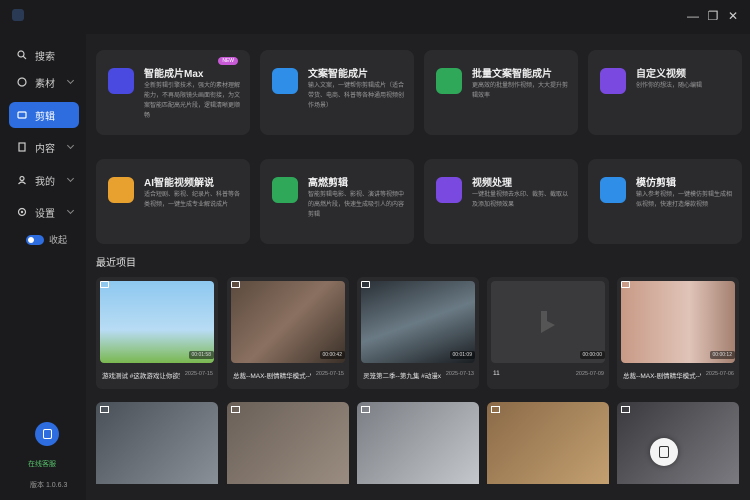  I want to click on duration-label: 00:00:42, so click(332, 355).